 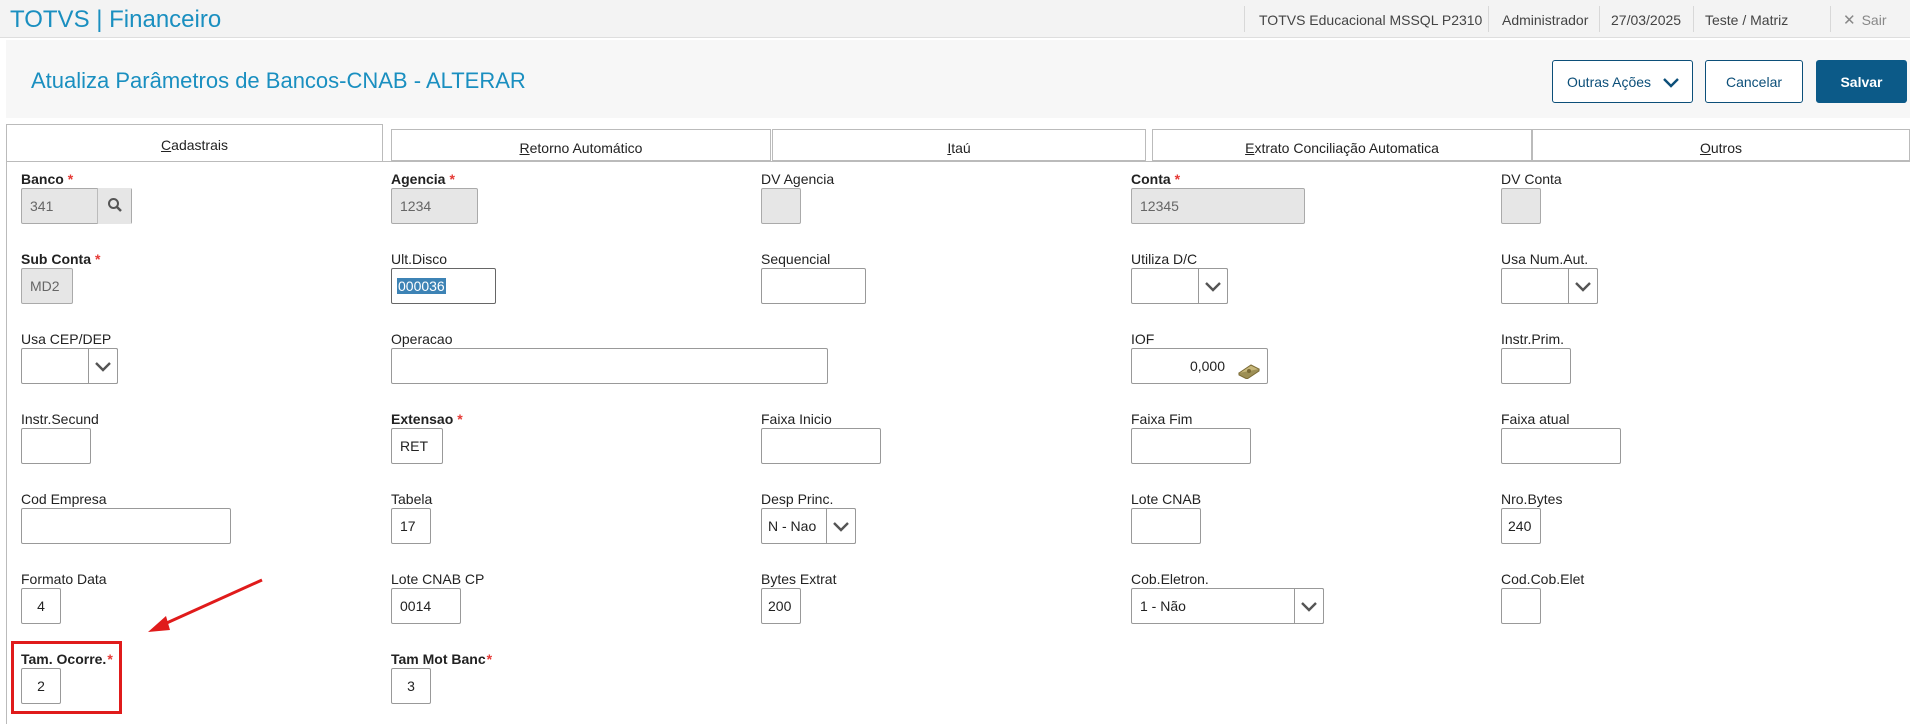 I want to click on ult-disco-input: 000036, so click(x=443, y=286).